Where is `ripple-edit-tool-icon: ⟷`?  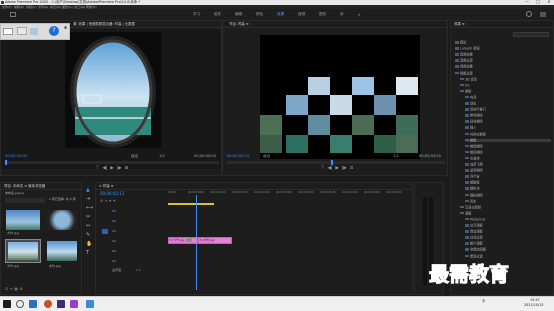 ripple-edit-tool-icon: ⟷ is located at coordinates (89, 208).